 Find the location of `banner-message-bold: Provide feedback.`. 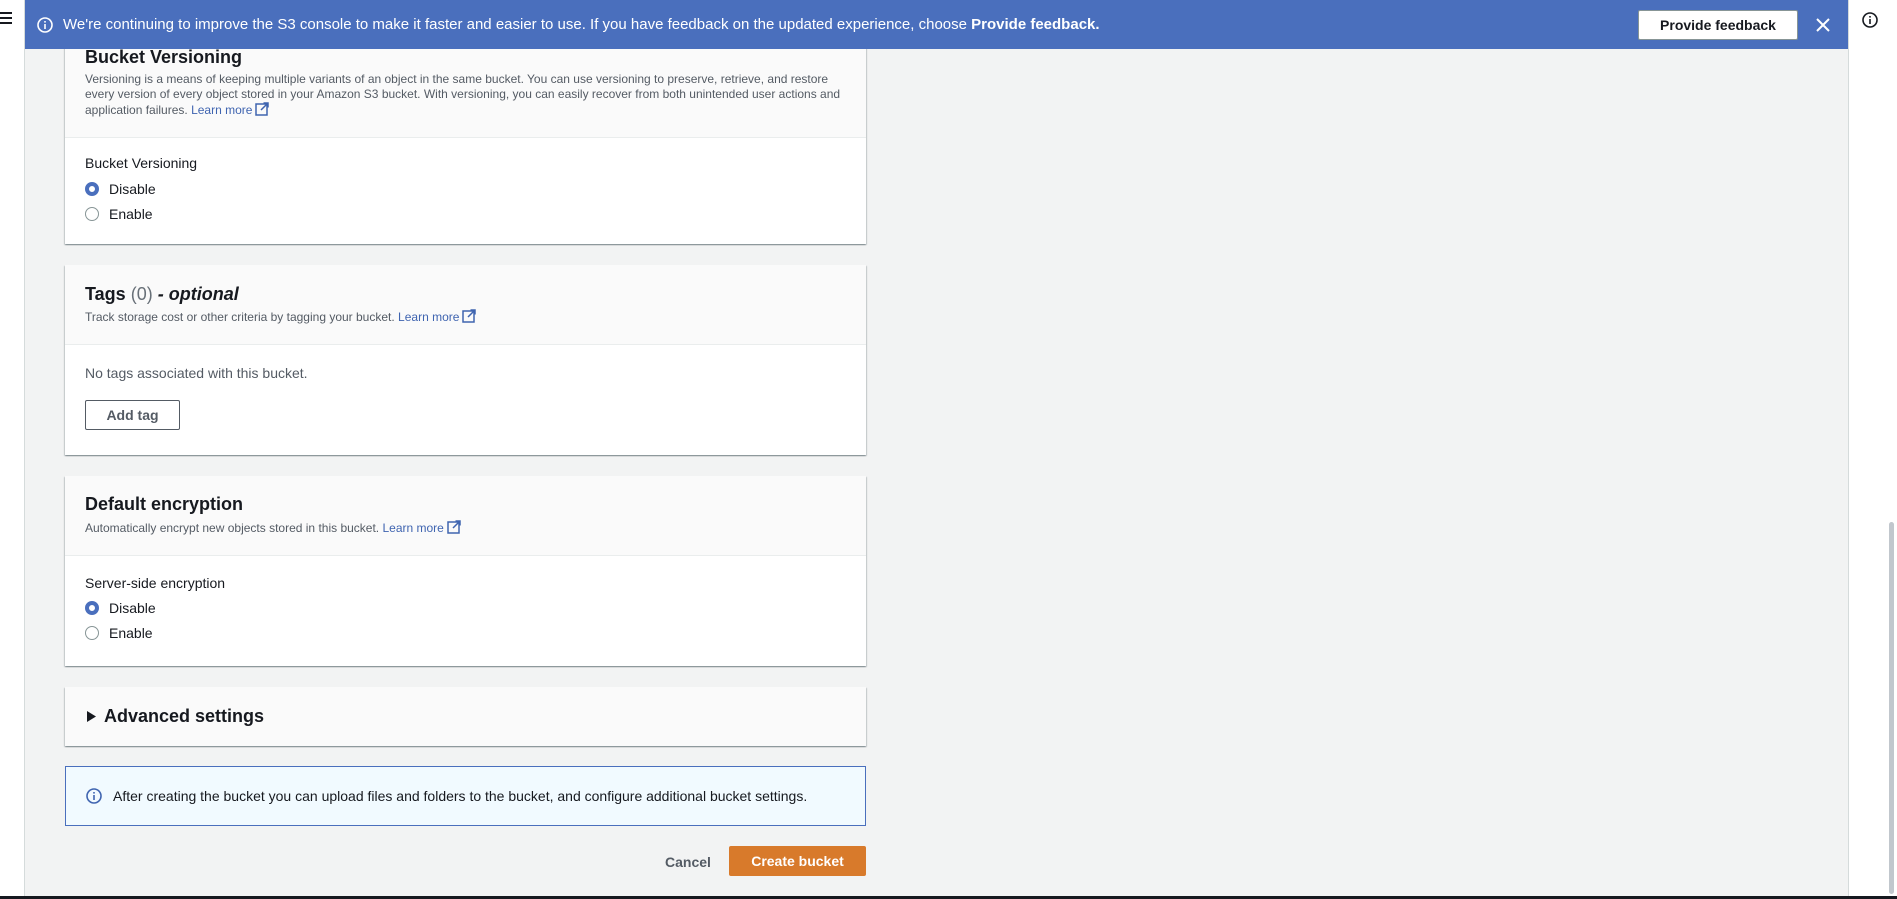

banner-message-bold: Provide feedback. is located at coordinates (1035, 24).